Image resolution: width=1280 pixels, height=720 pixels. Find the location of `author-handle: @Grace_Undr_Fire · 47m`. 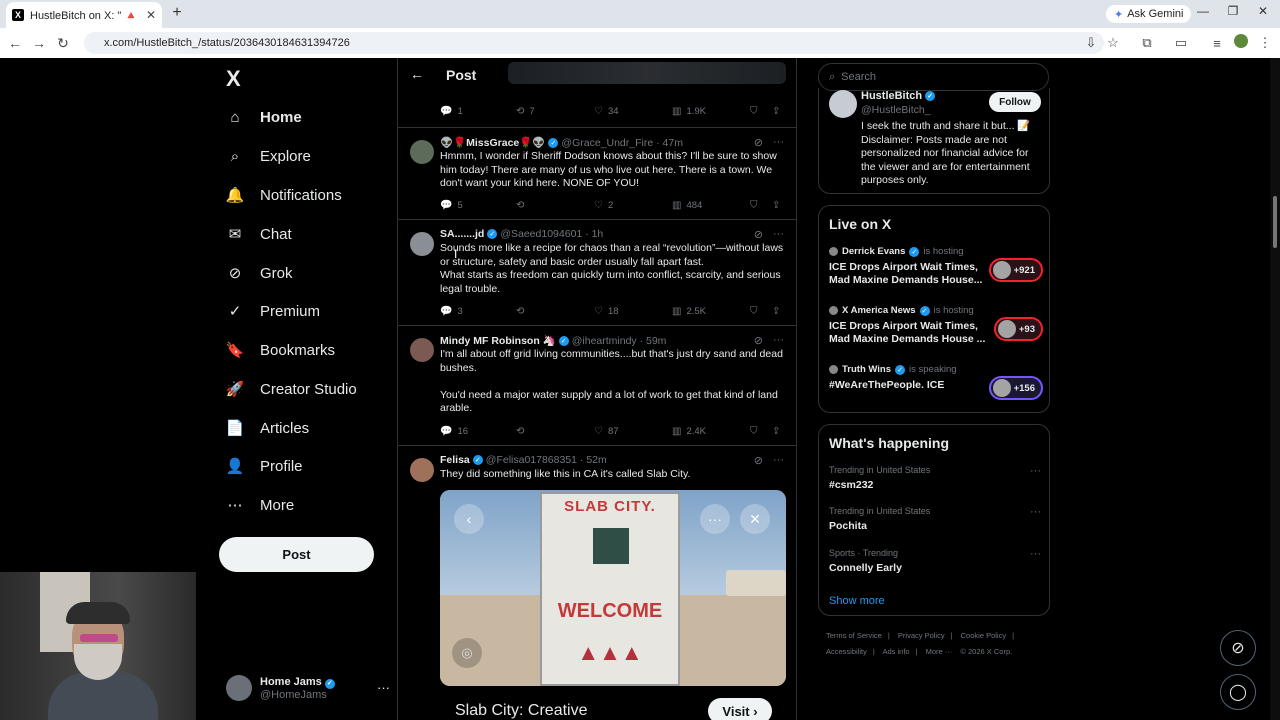

author-handle: @Grace_Undr_Fire · 47m is located at coordinates (622, 143).